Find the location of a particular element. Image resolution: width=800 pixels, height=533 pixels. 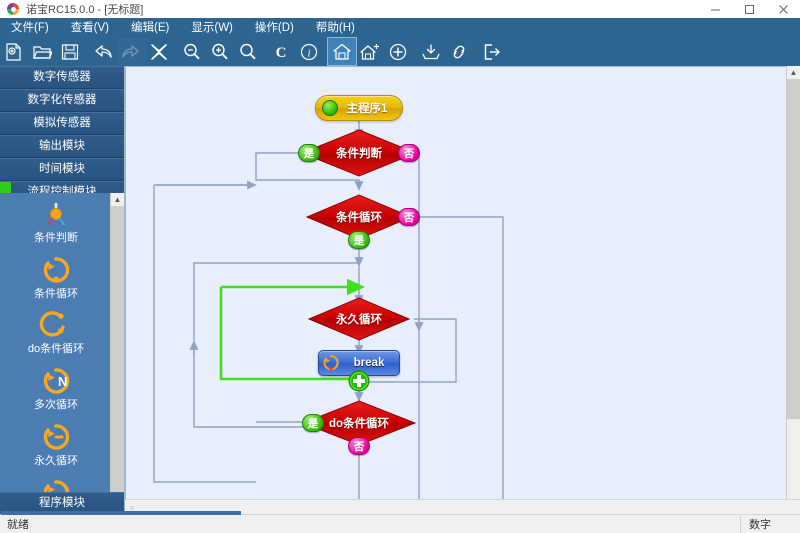

palette-item-condition-loop: 条件循环 is located at coordinates (56, 280).